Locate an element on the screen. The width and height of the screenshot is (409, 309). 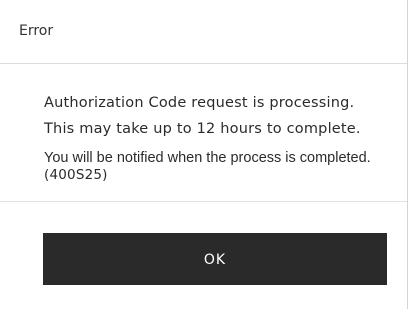
dialog-title: Error is located at coordinates (36, 31).